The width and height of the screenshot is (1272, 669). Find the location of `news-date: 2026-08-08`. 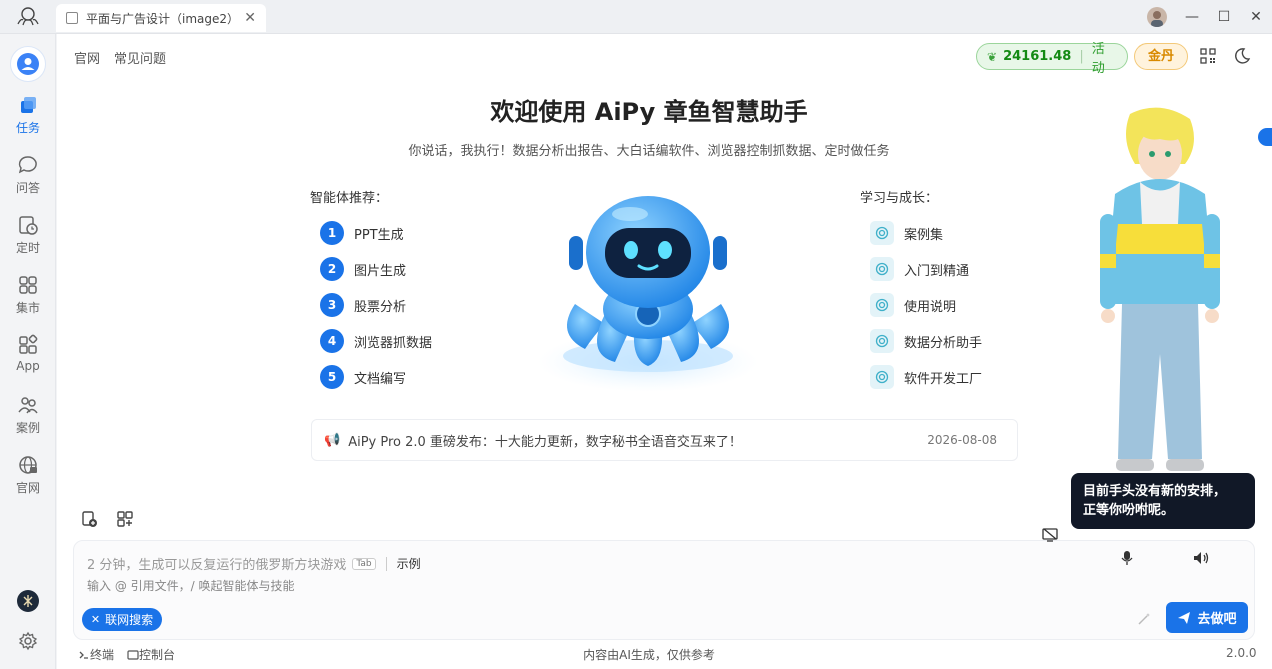

news-date: 2026-08-08 is located at coordinates (962, 440).